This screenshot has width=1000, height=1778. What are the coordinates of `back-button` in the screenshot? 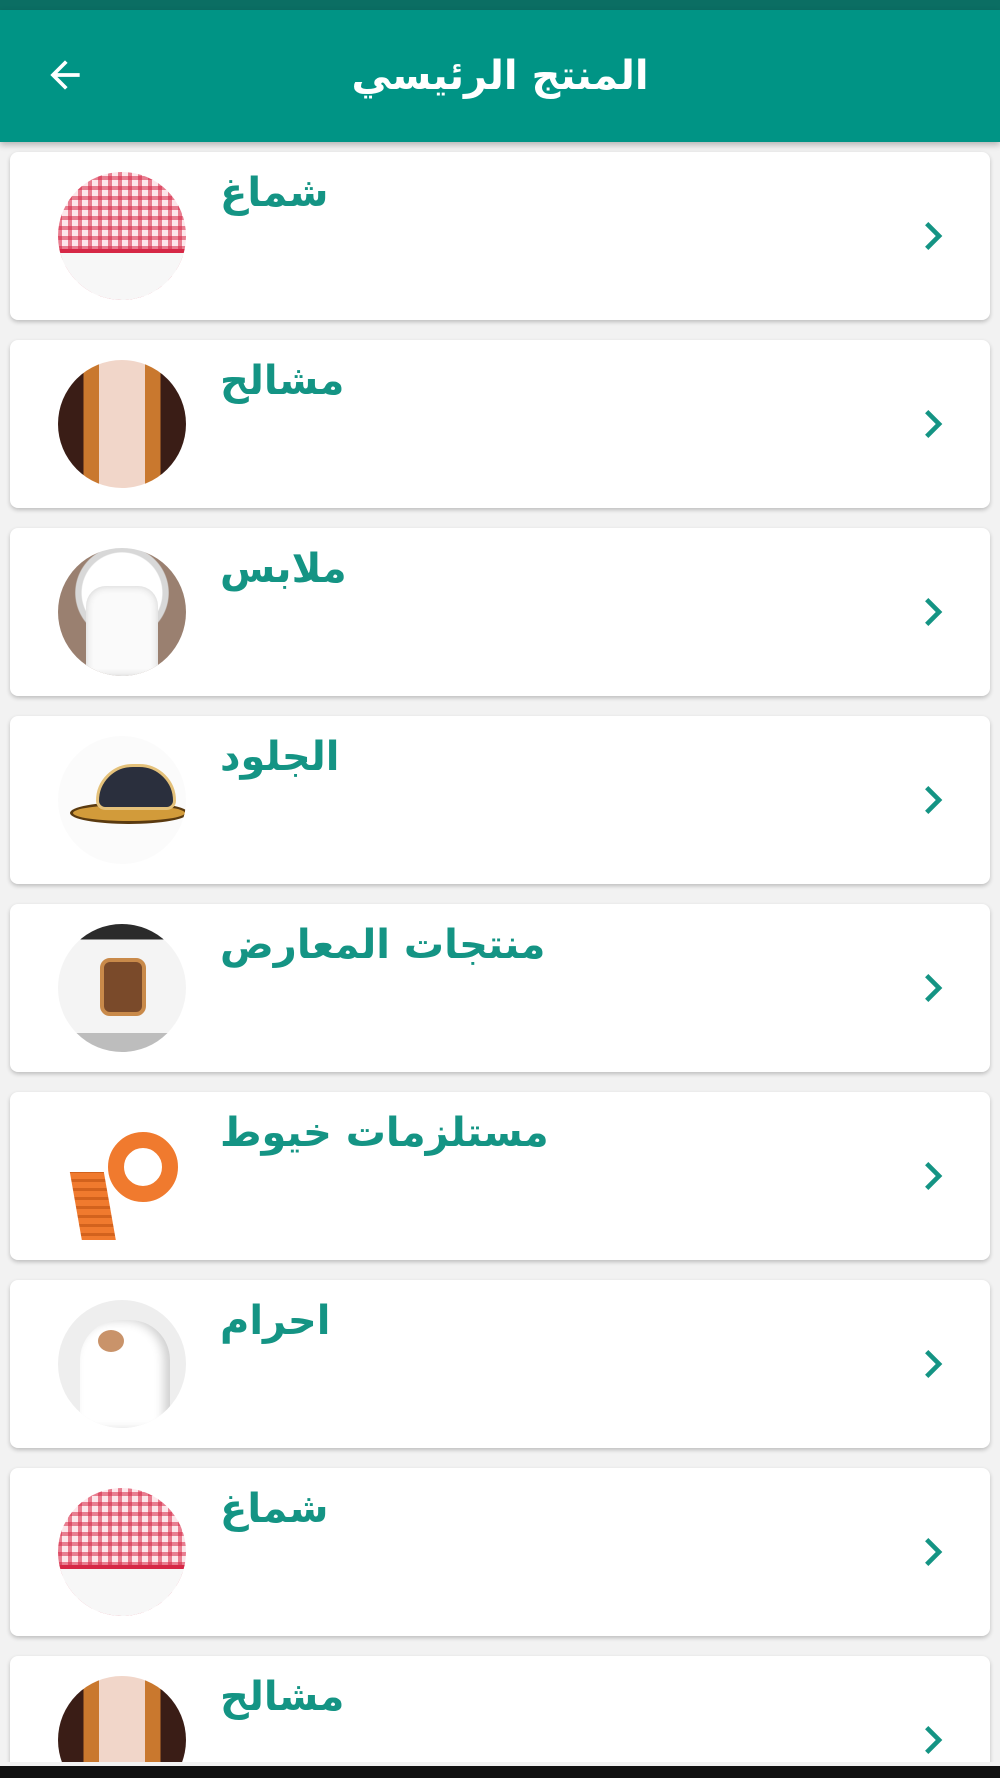 It's located at (65, 75).